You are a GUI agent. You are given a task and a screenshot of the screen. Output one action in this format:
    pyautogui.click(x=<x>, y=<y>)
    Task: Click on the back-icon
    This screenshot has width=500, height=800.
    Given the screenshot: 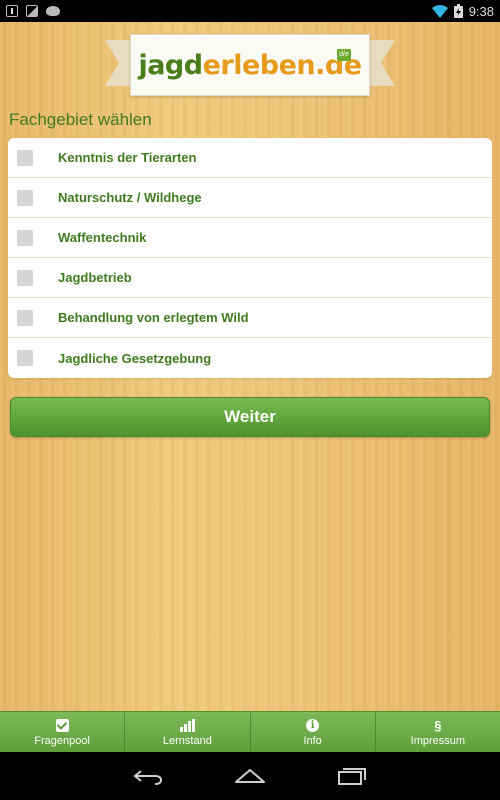 What is the action you would take?
    pyautogui.click(x=148, y=777)
    